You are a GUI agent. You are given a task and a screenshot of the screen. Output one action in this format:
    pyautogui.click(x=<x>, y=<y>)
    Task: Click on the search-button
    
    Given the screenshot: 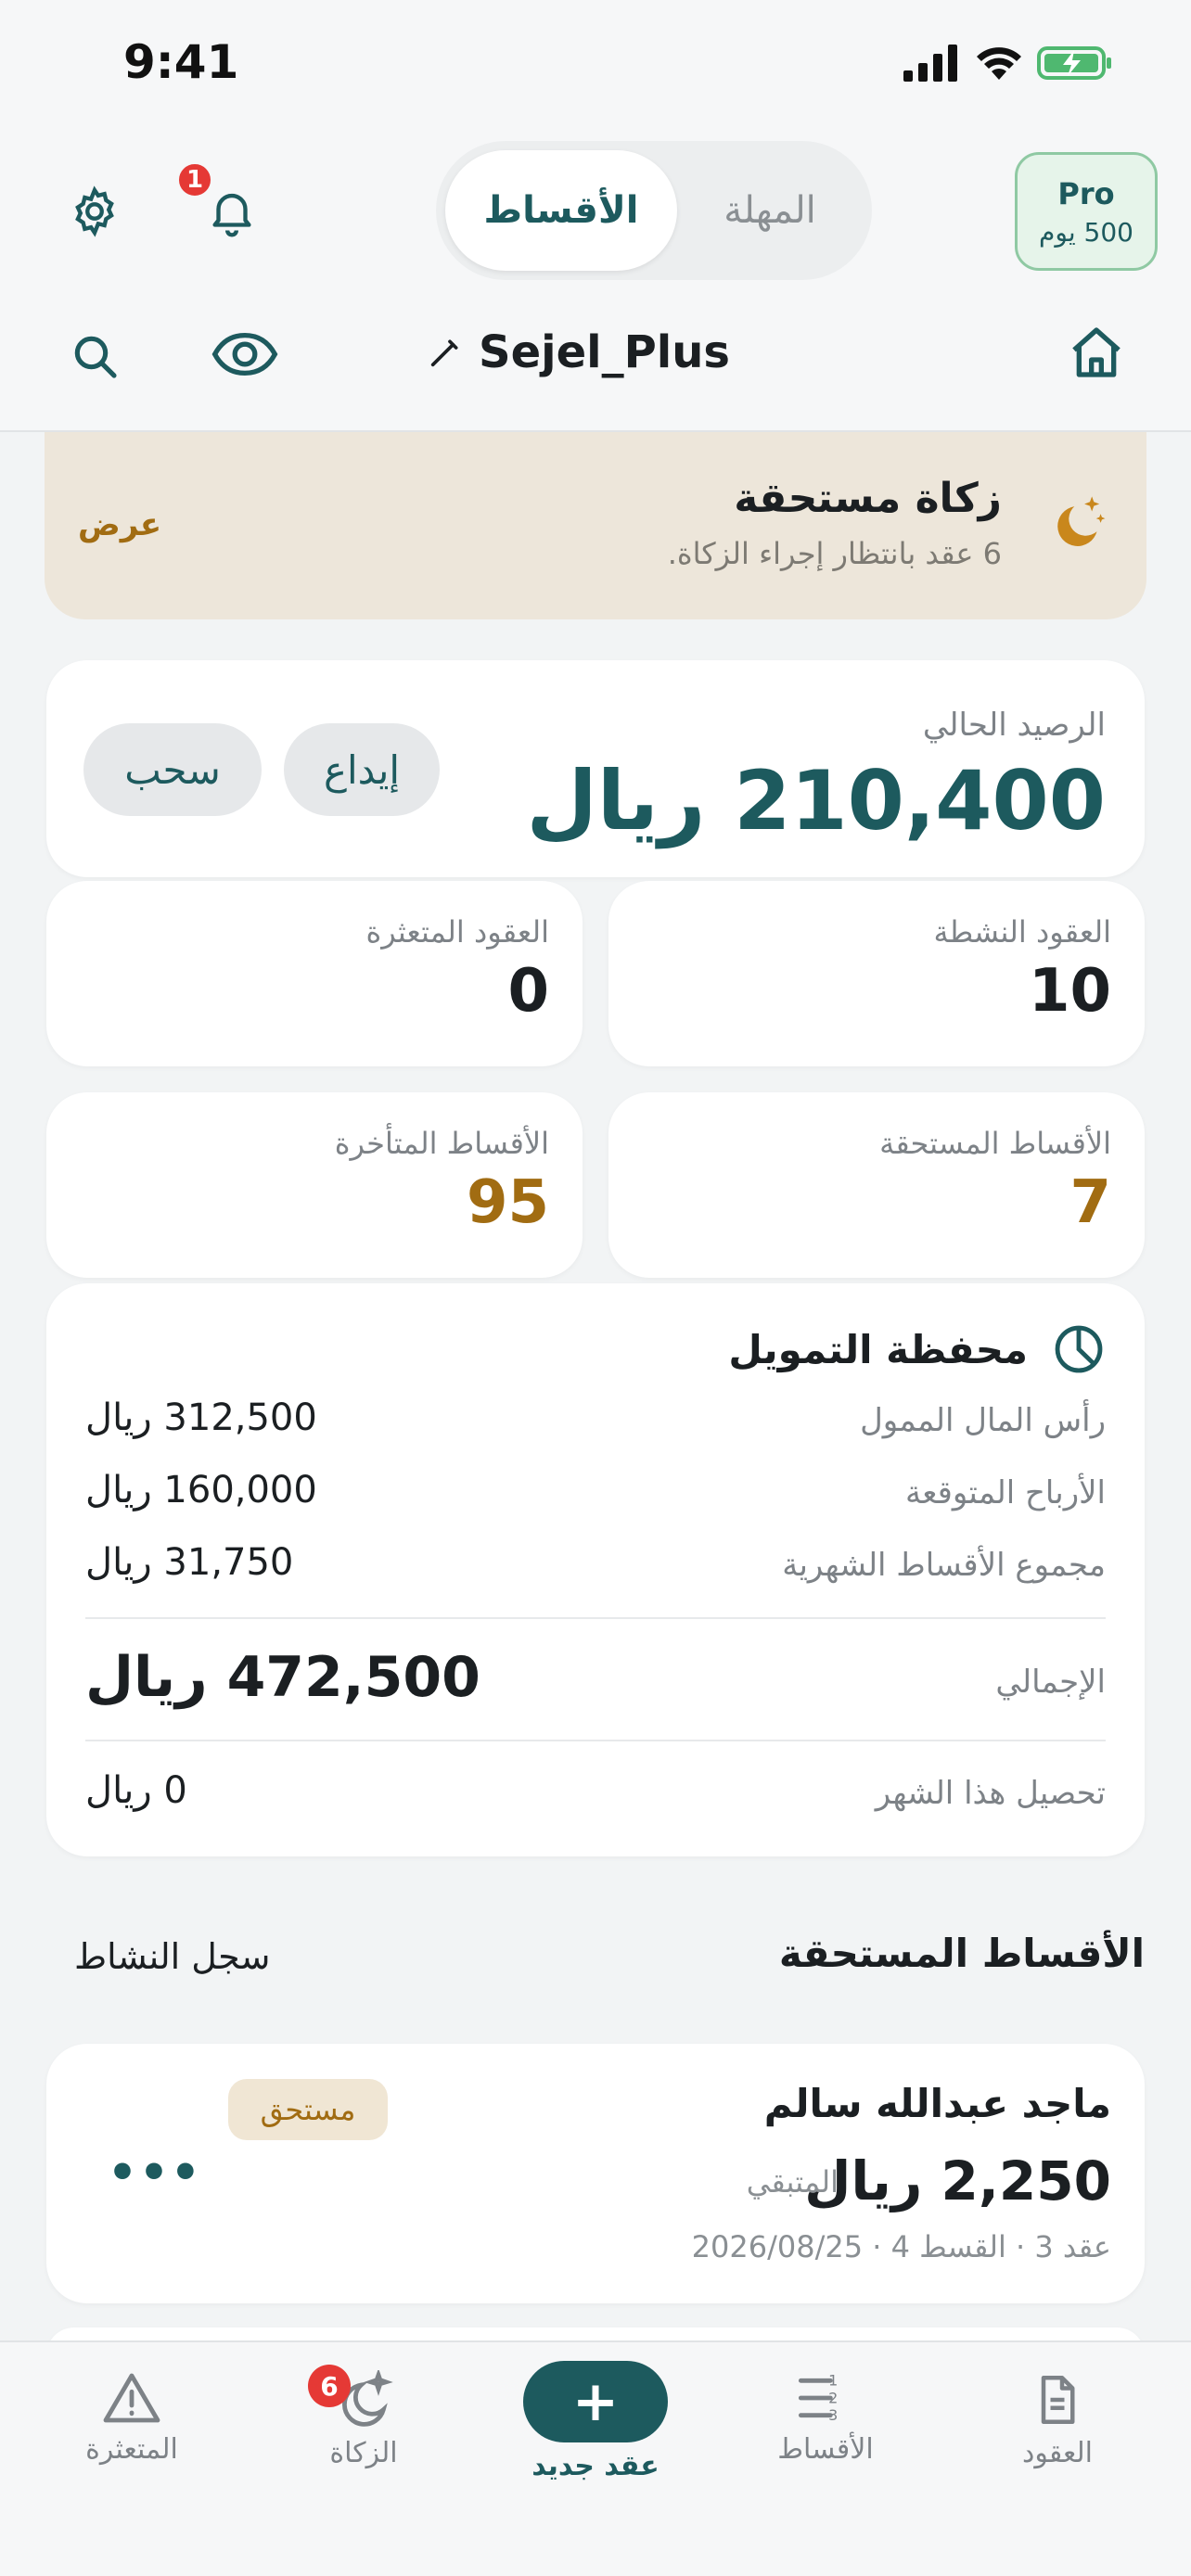 What is the action you would take?
    pyautogui.click(x=95, y=356)
    